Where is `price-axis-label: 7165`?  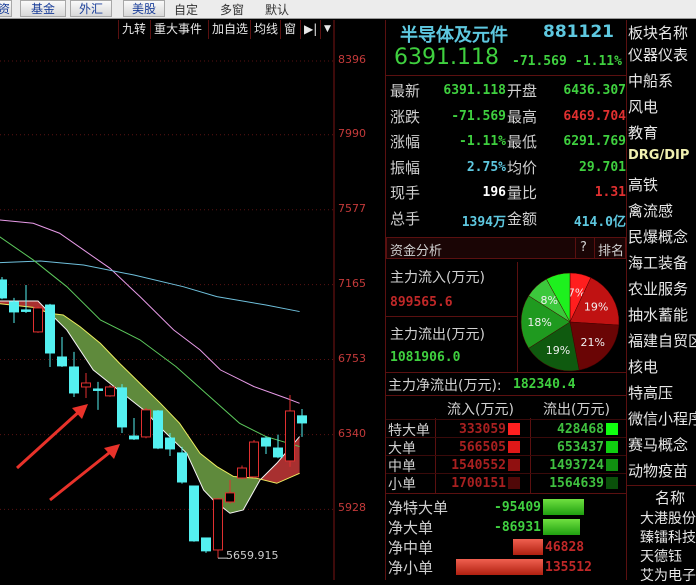 price-axis-label: 7165 is located at coordinates (352, 283).